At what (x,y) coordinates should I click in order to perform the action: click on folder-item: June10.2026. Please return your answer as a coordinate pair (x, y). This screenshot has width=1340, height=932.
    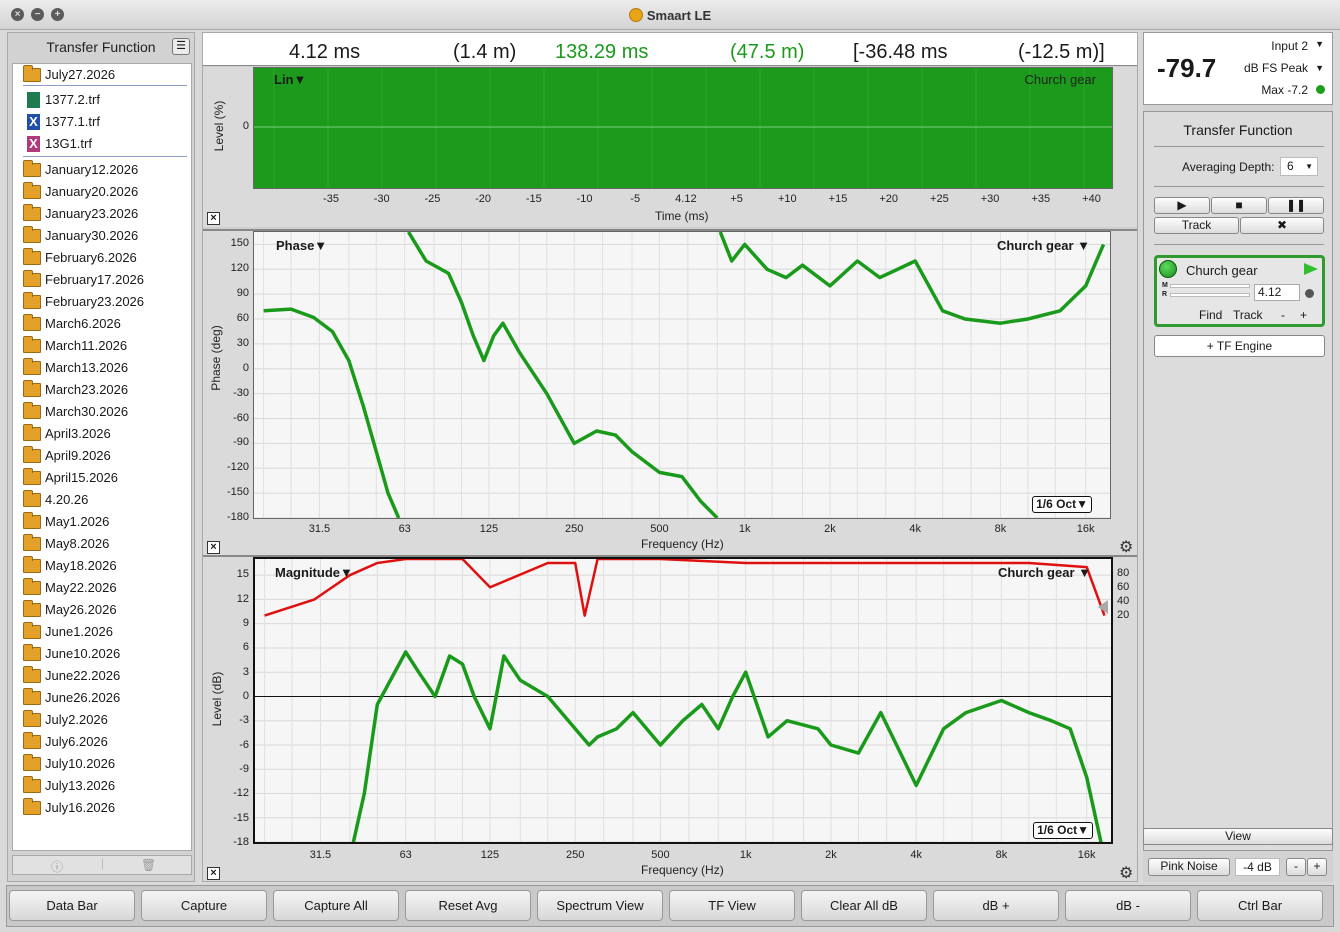
    Looking at the image, I should click on (102, 654).